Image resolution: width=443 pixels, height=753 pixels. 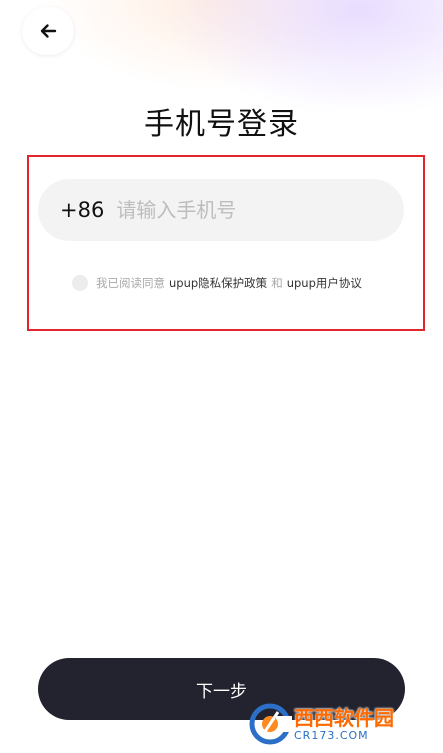 What do you see at coordinates (221, 124) in the screenshot?
I see `page-title: 手机号登录` at bounding box center [221, 124].